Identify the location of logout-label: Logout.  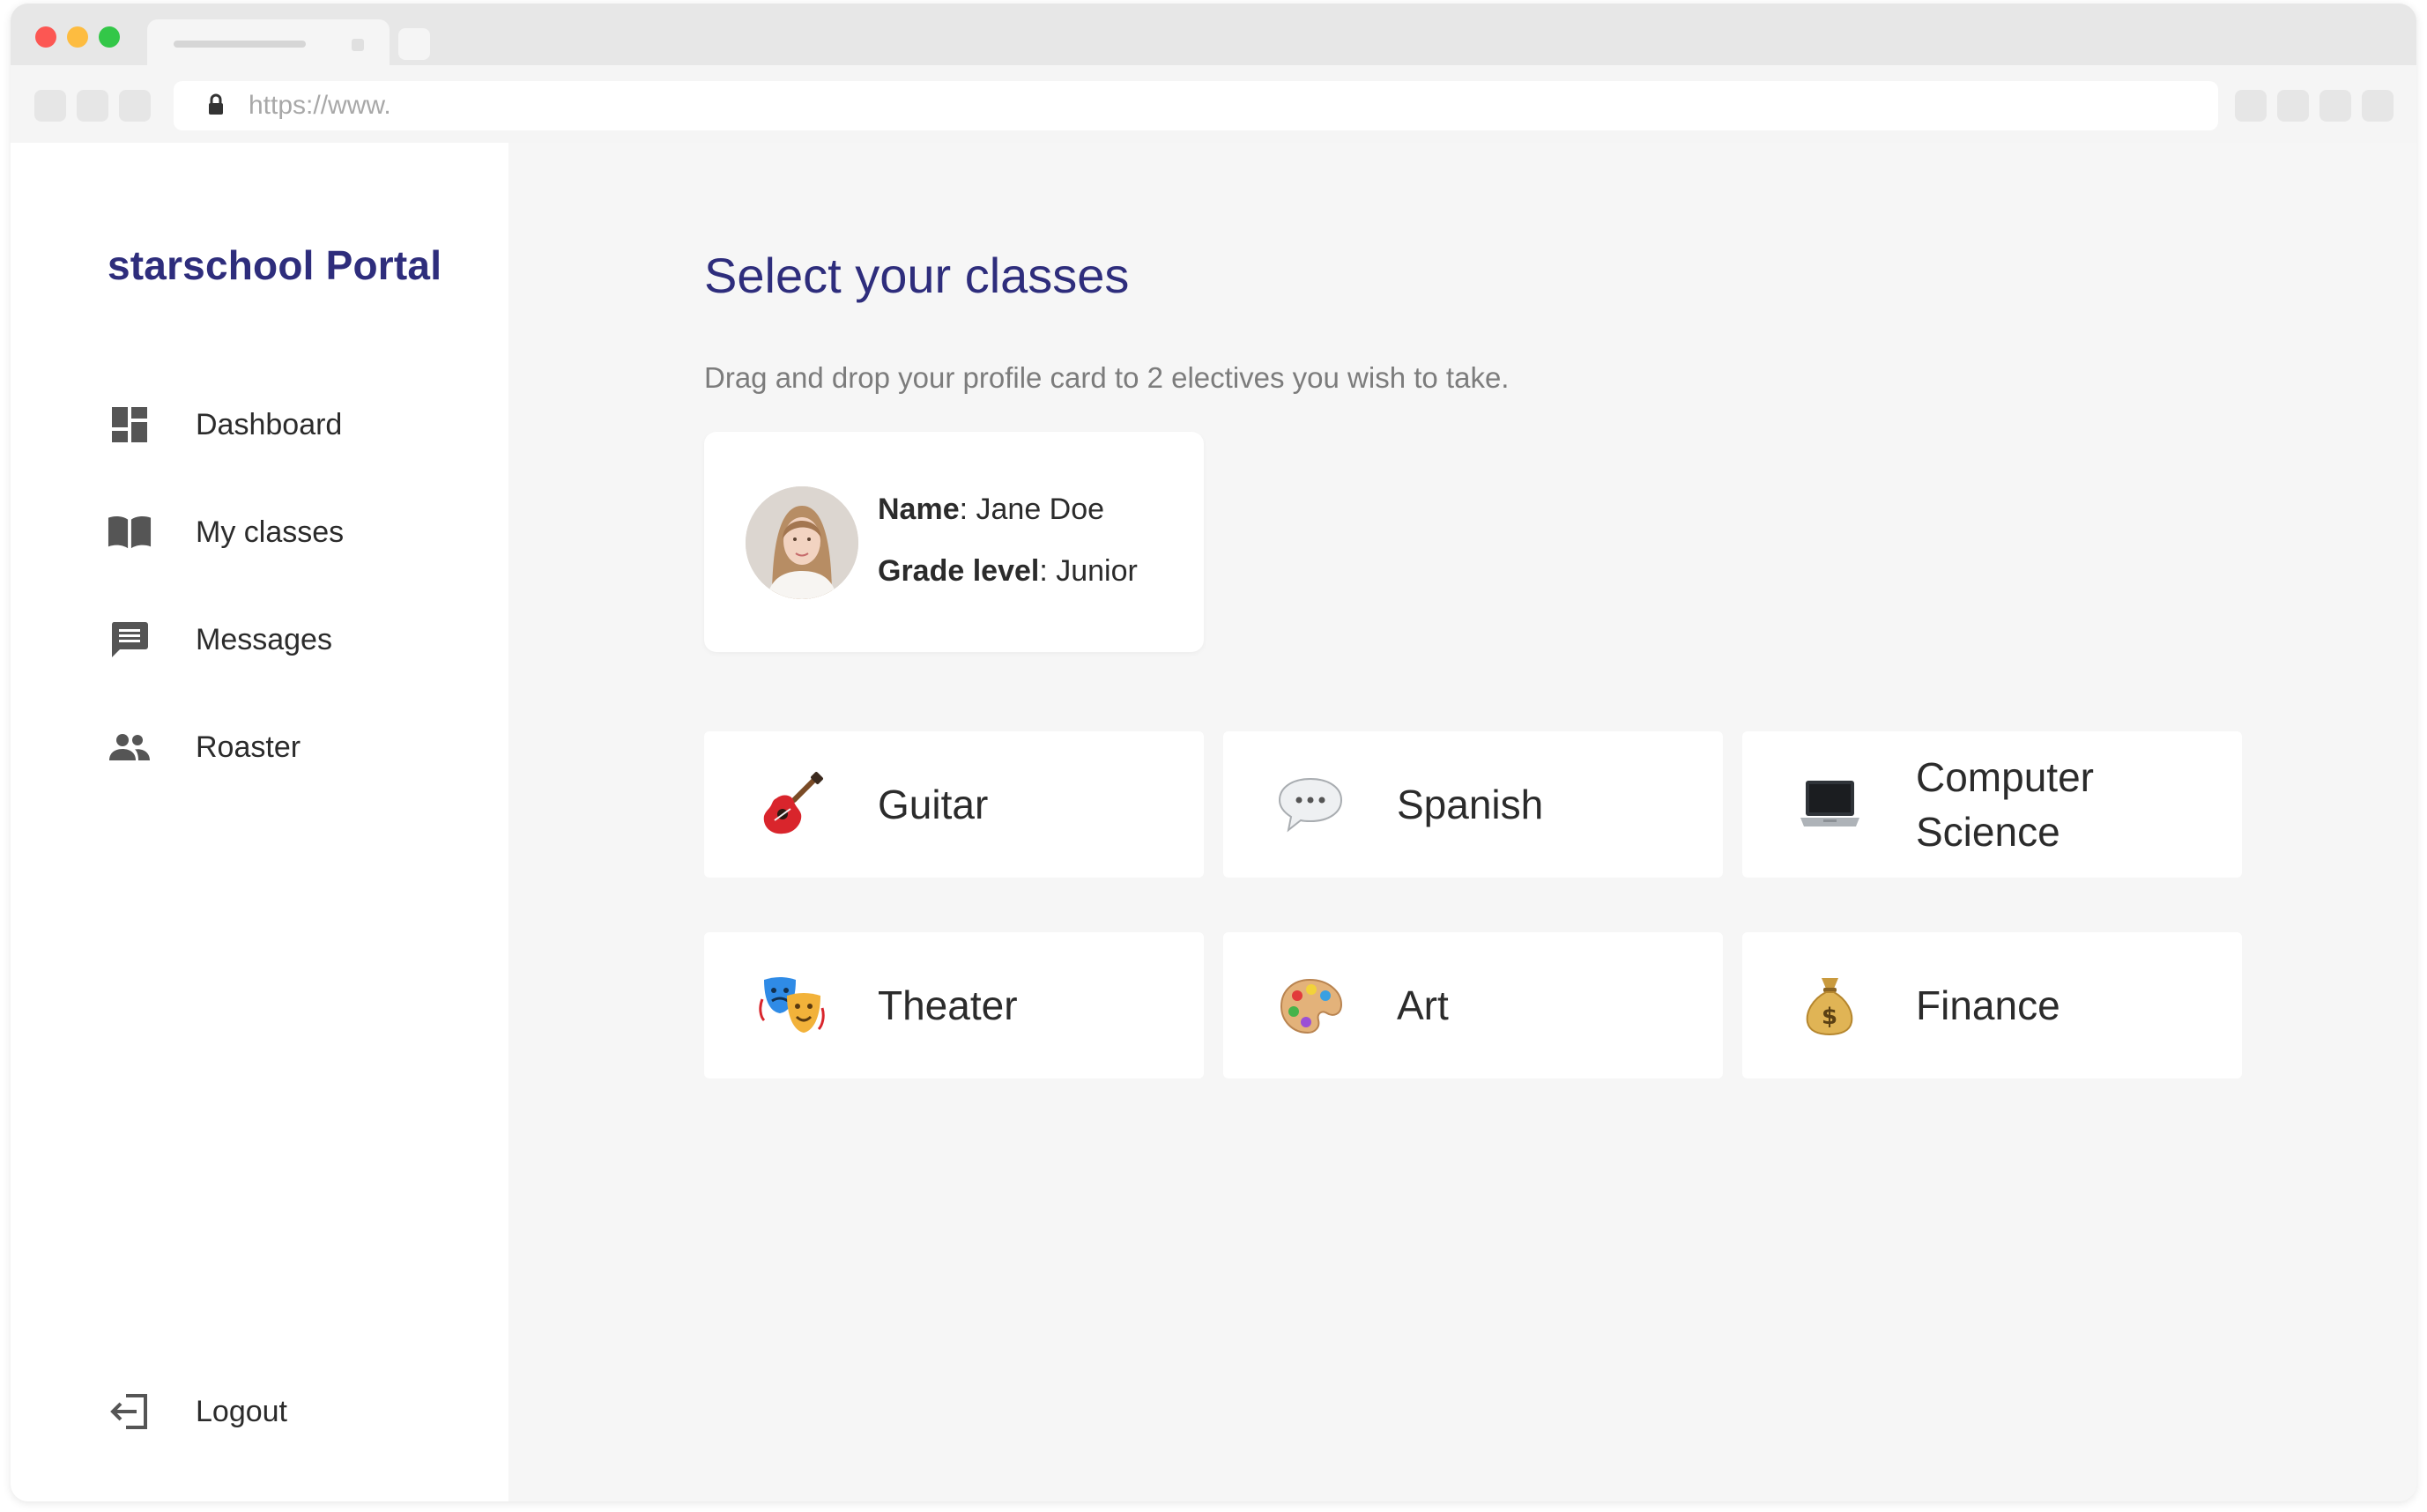
(241, 1411).